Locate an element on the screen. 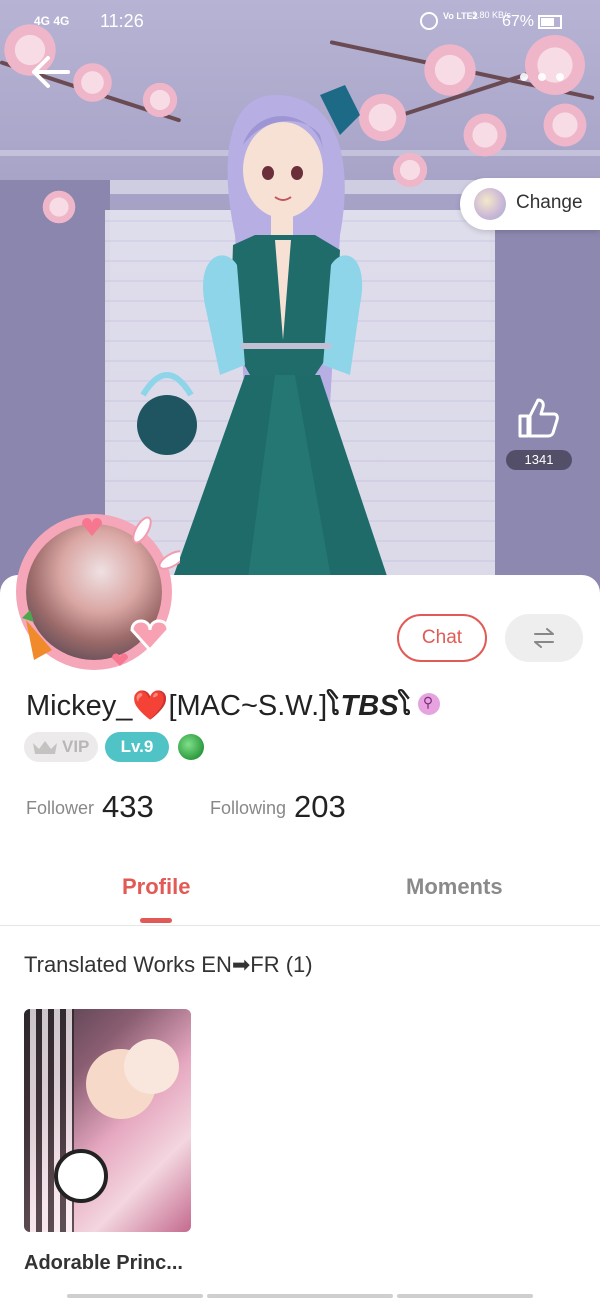 The image size is (600, 1300). heart-emoji: ❤️ is located at coordinates (150, 706).